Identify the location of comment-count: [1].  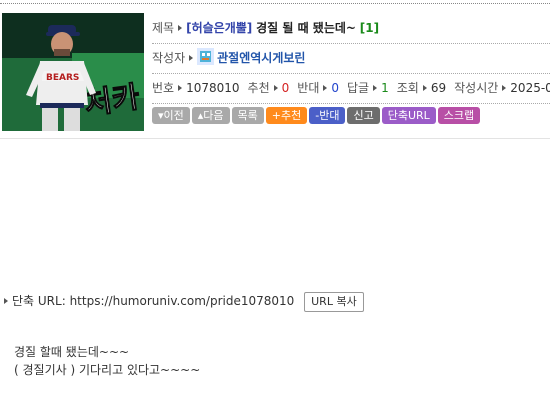
(369, 28).